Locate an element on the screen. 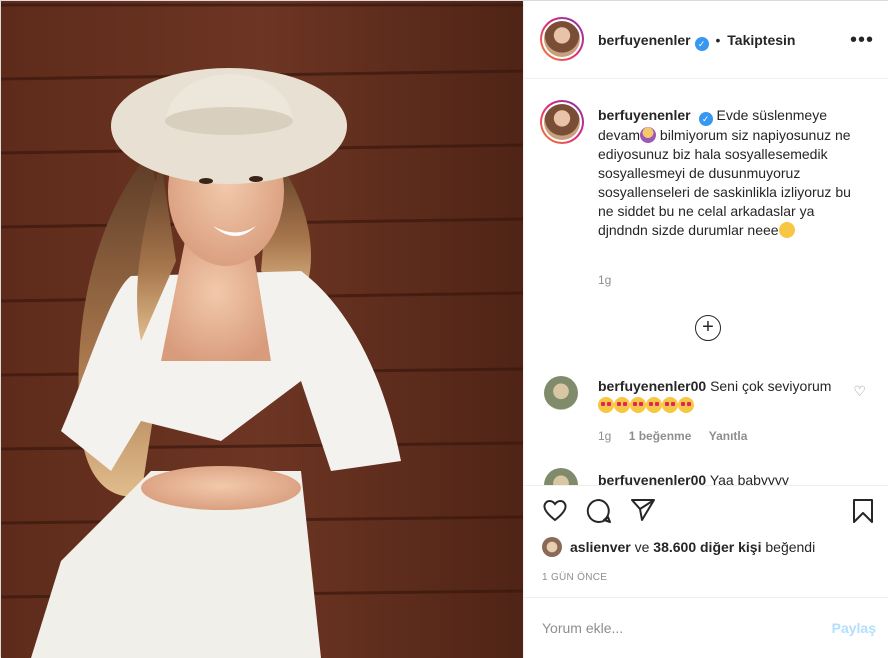  author-username: berfuyenenler is located at coordinates (644, 40).